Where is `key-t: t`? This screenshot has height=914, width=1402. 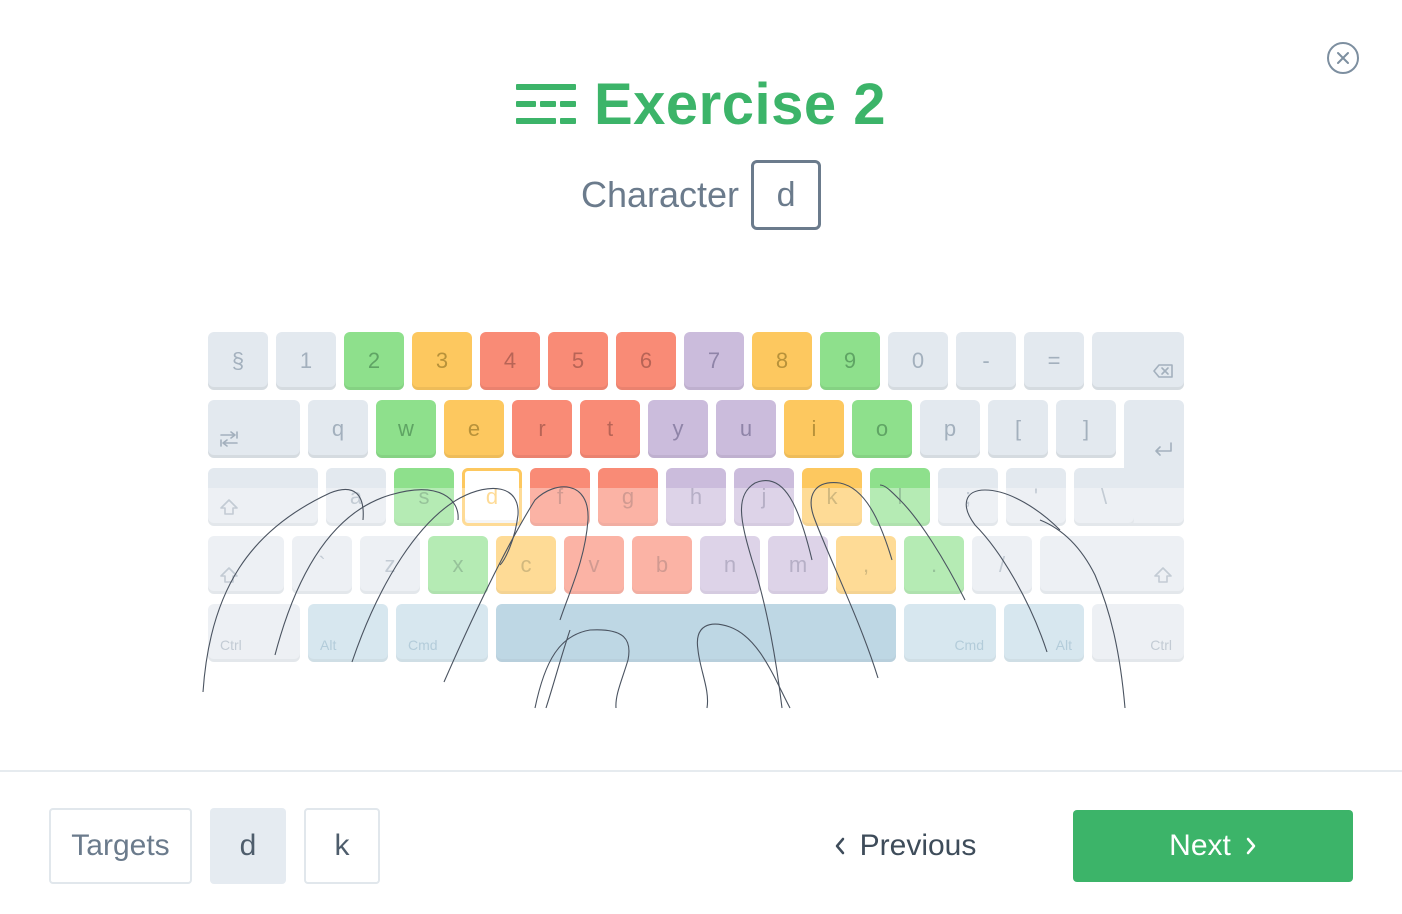 key-t: t is located at coordinates (610, 429).